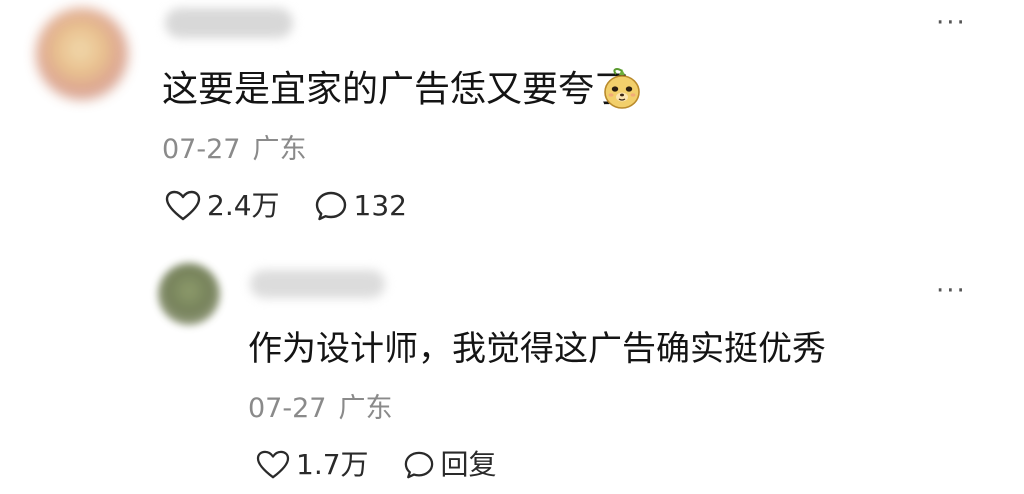 The image size is (1024, 494). Describe the element at coordinates (376, 465) in the screenshot. I see `reply-actions: 1.7万 回复` at that location.